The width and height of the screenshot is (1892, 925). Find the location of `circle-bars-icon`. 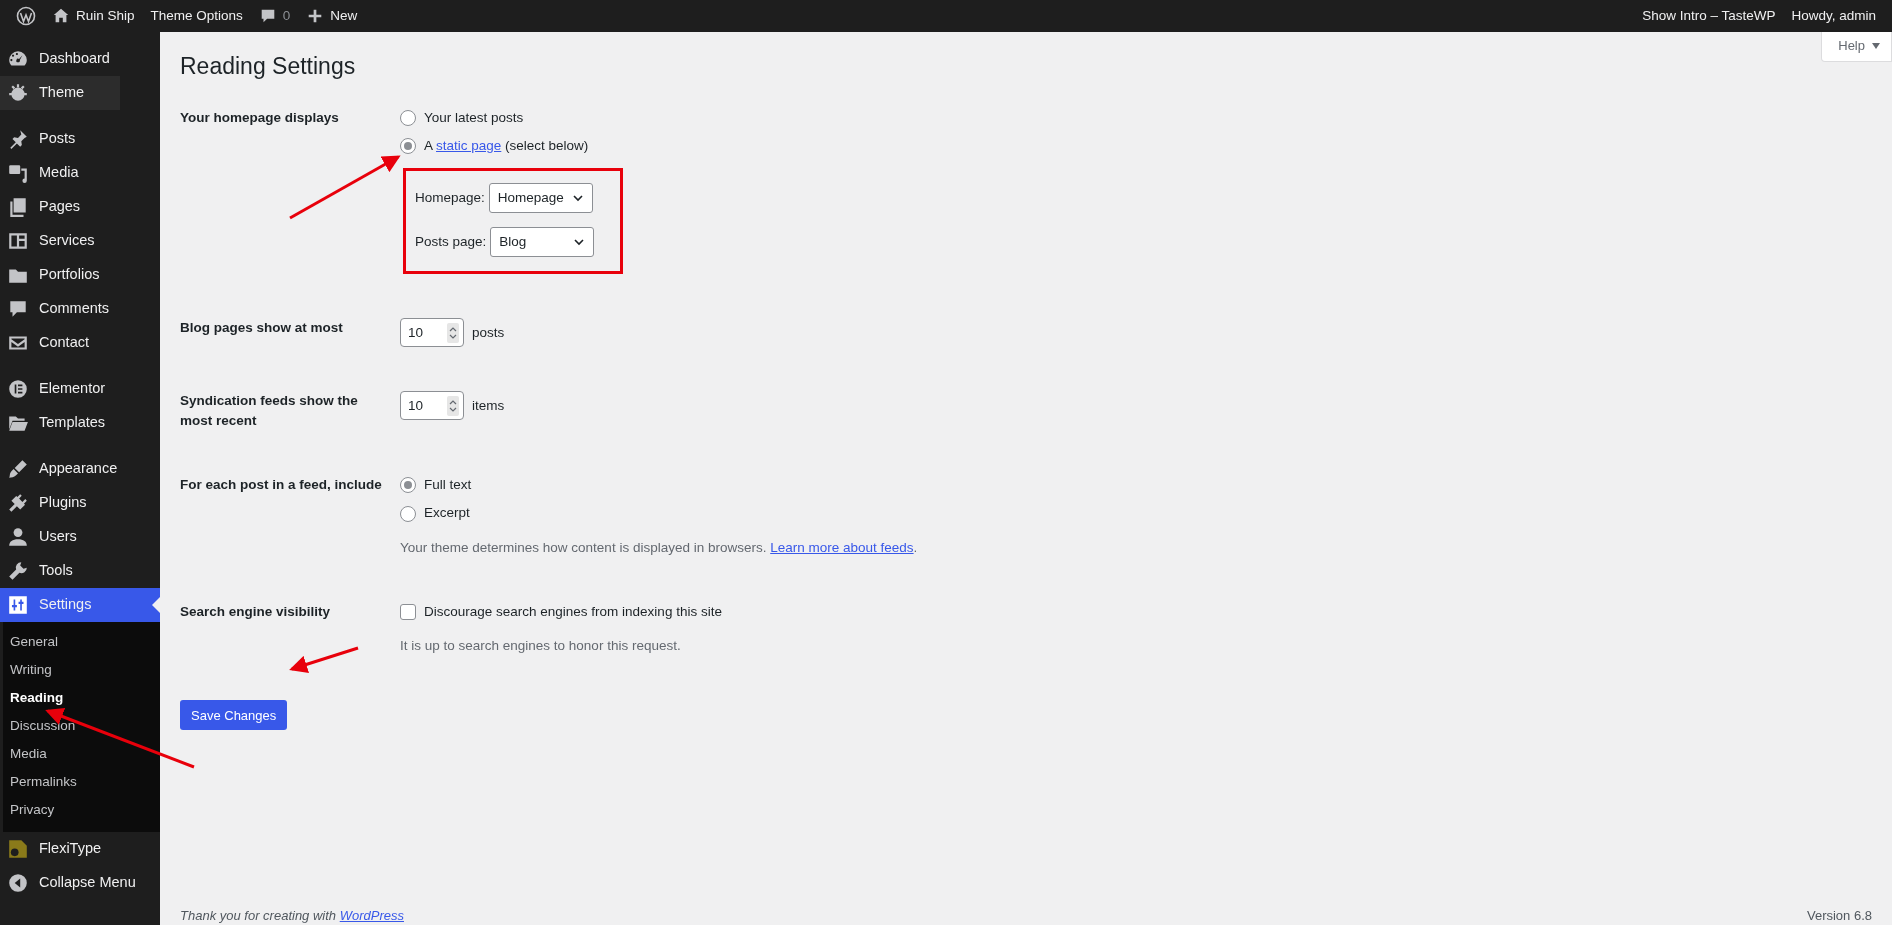

circle-bars-icon is located at coordinates (18, 389).